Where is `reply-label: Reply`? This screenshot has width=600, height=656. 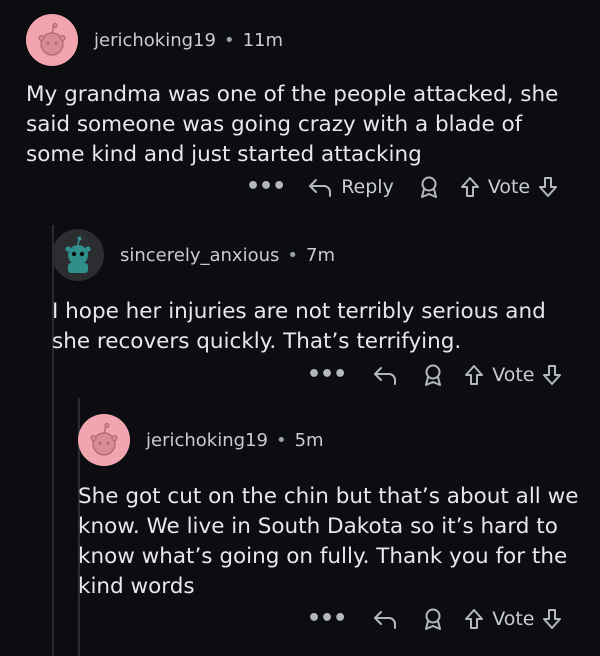
reply-label: Reply is located at coordinates (367, 186).